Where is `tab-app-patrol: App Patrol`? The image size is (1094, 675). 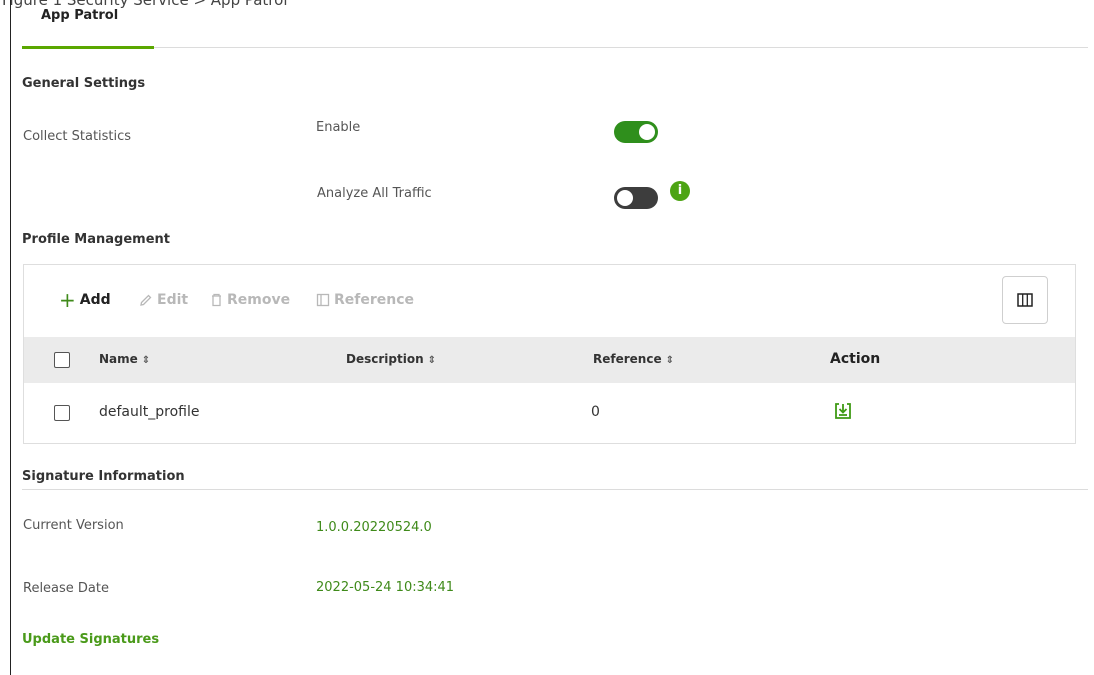
tab-app-patrol: App Patrol is located at coordinates (79, 15).